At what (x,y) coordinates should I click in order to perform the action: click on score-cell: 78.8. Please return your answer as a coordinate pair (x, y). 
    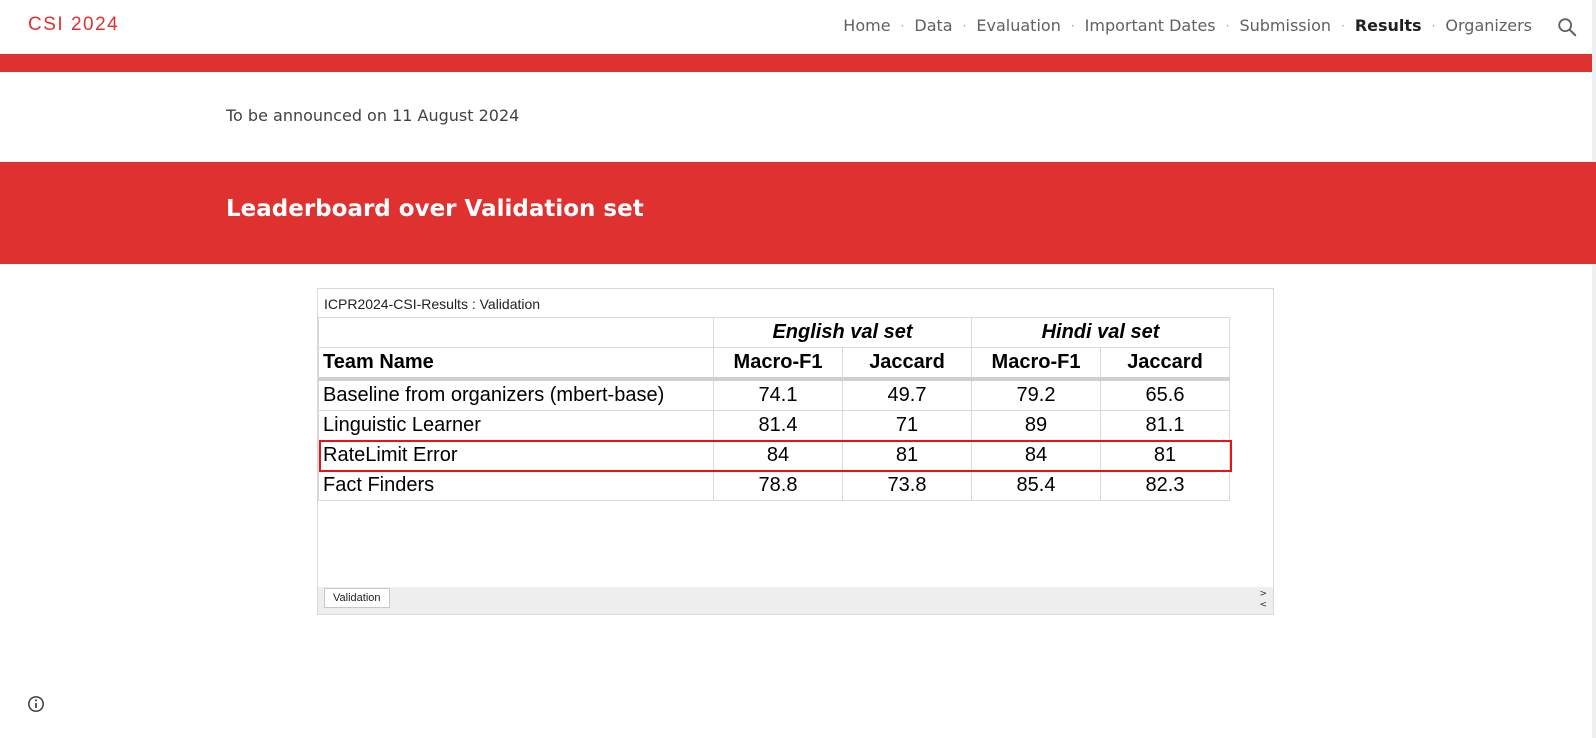
    Looking at the image, I should click on (778, 485).